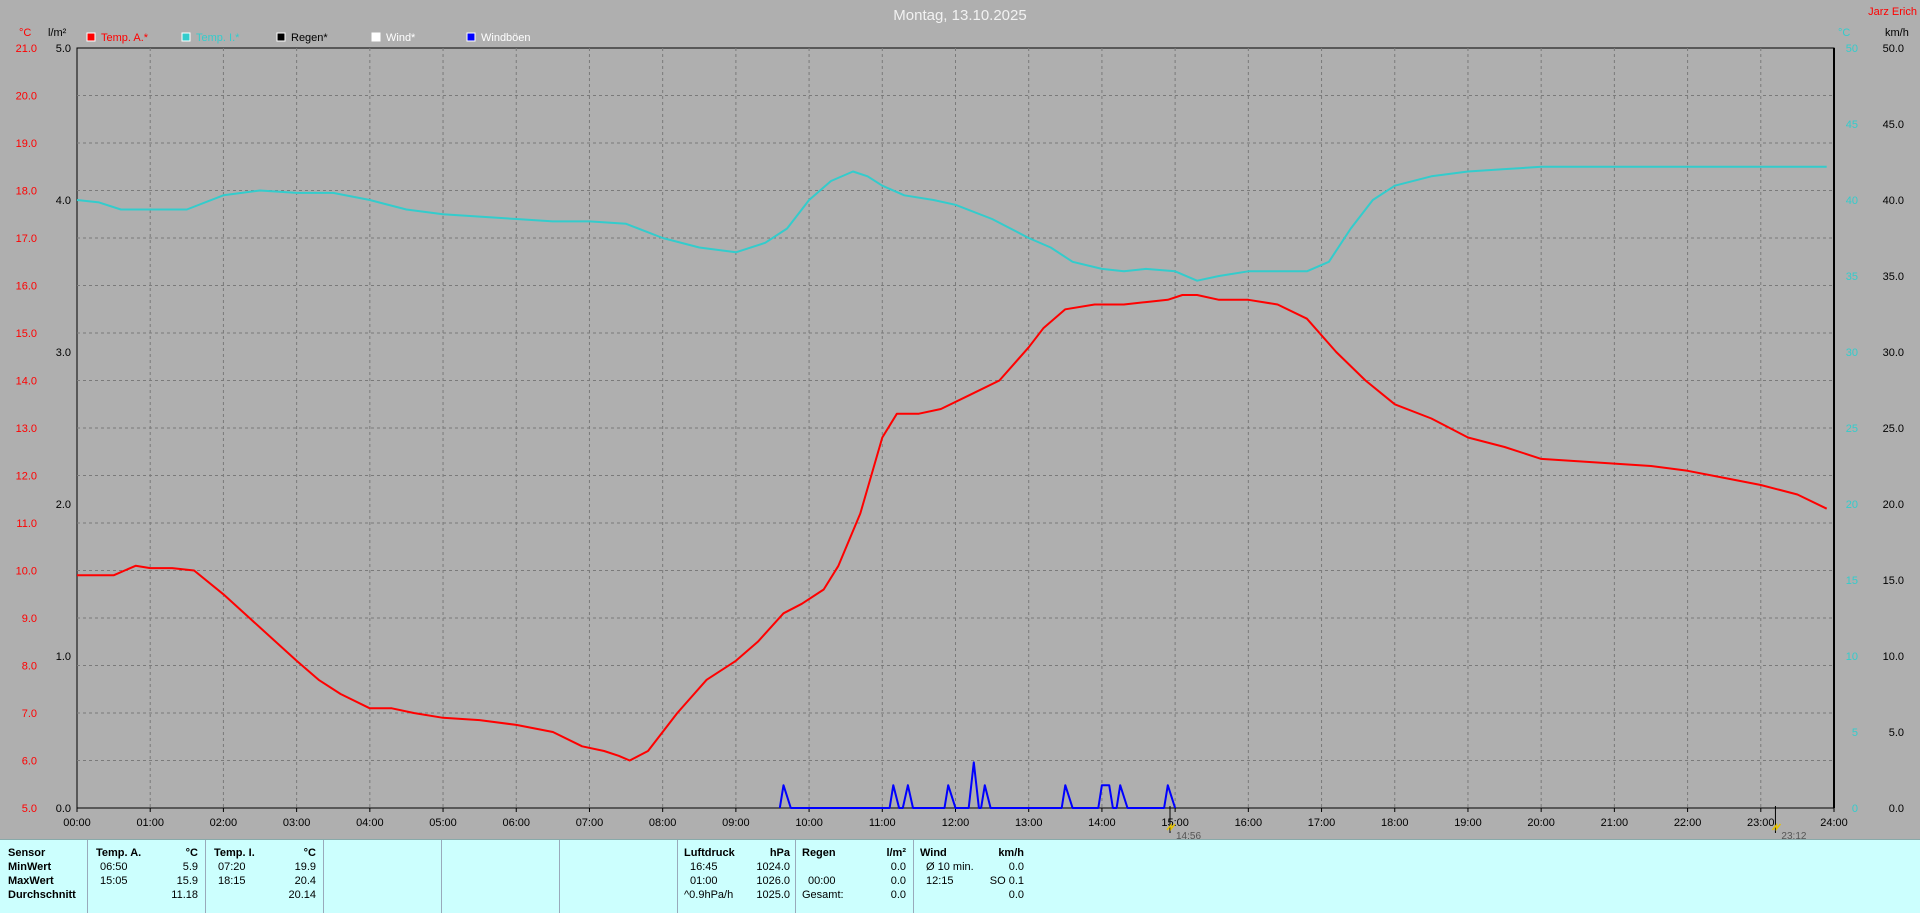  I want to click on temp-a-min-time: 06:50, so click(114, 867).